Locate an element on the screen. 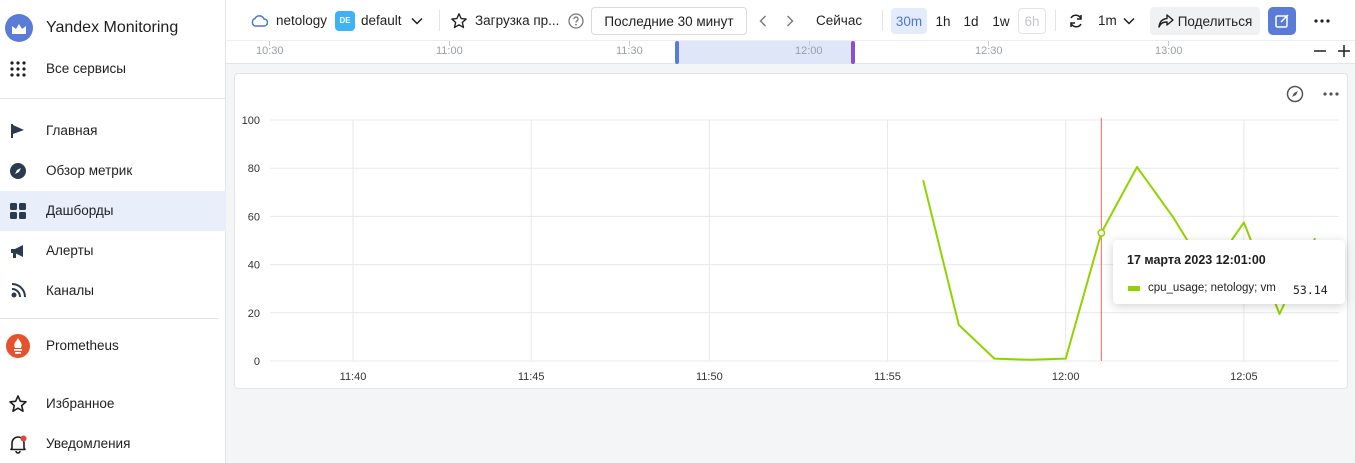  chevron-left-icon is located at coordinates (763, 21).